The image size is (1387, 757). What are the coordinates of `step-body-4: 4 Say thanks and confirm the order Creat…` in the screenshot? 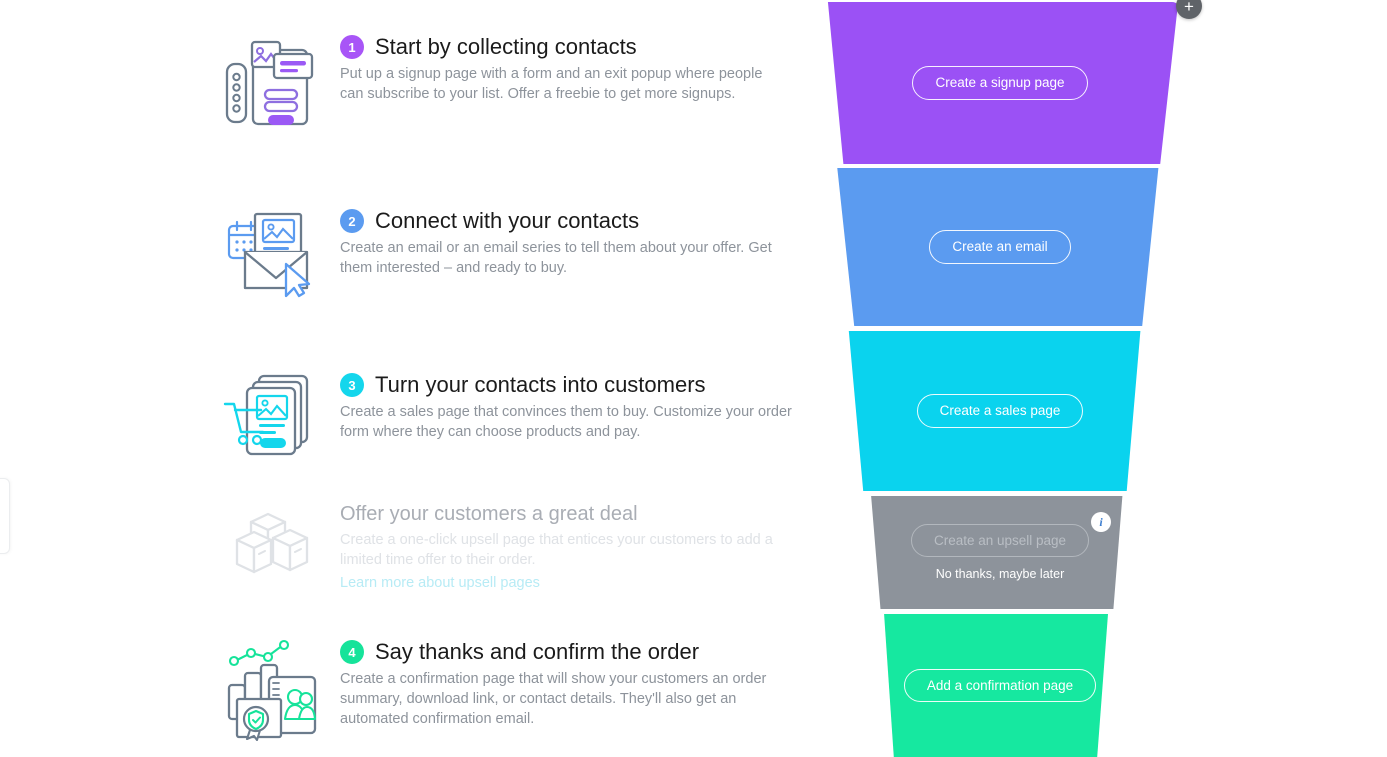 It's located at (561, 684).